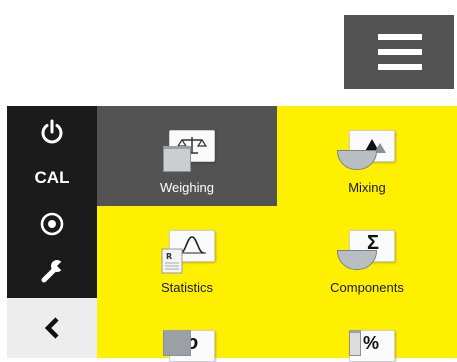 This screenshot has width=457, height=362. I want to click on tile-label: Statistics, so click(186, 287).